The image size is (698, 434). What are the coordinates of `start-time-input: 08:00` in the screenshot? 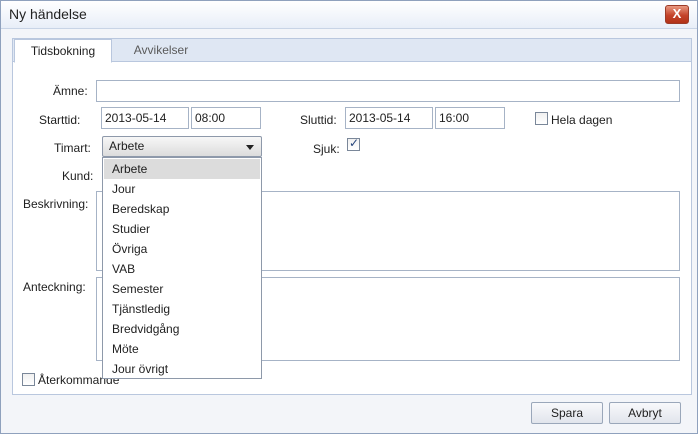 It's located at (226, 118).